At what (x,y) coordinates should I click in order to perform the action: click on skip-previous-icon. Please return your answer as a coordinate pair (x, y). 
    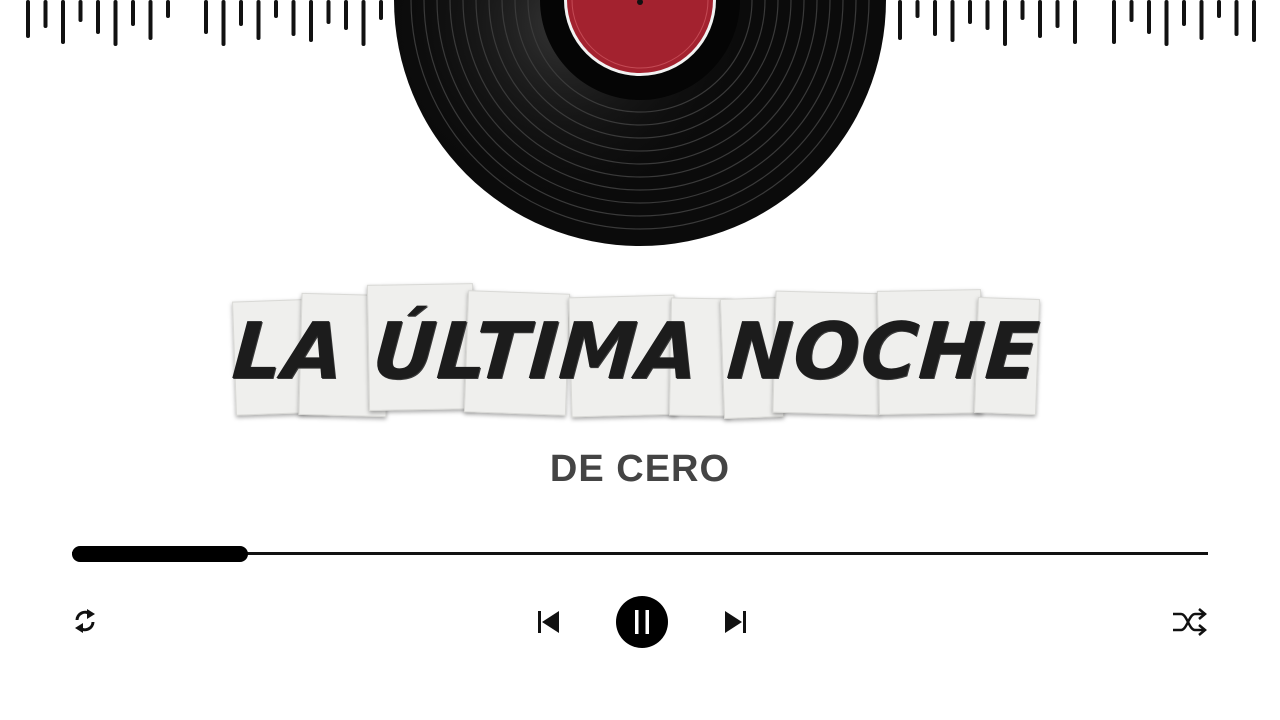
    Looking at the image, I should click on (548, 622).